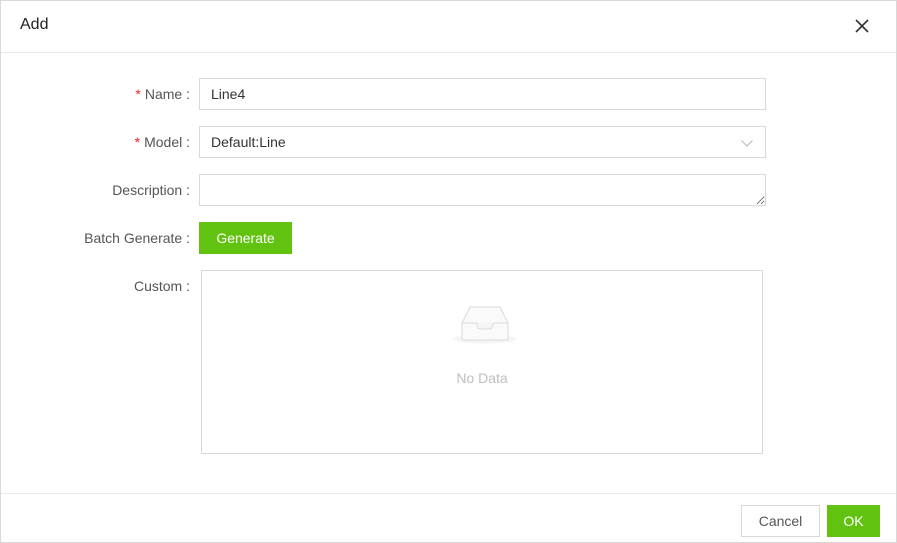 This screenshot has width=897, height=543. What do you see at coordinates (448, 238) in the screenshot?
I see `batch-generate-row: Batch Generate : Generate` at bounding box center [448, 238].